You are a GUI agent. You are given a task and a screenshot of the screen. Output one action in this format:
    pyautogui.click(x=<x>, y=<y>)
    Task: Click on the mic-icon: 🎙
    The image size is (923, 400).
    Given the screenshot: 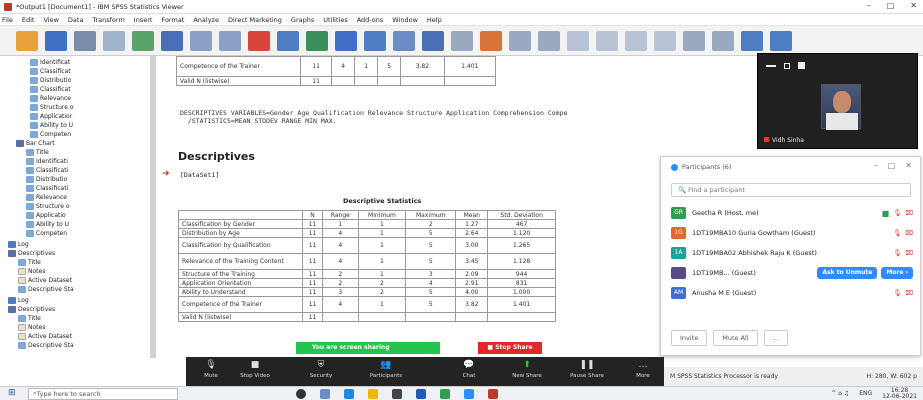 What is the action you would take?
    pyautogui.click(x=897, y=213)
    